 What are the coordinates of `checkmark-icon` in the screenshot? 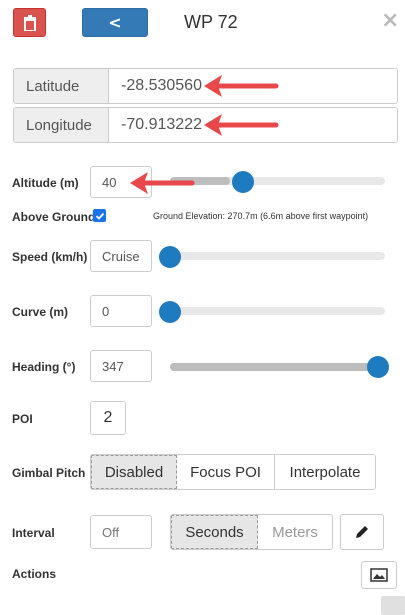 It's located at (99, 216).